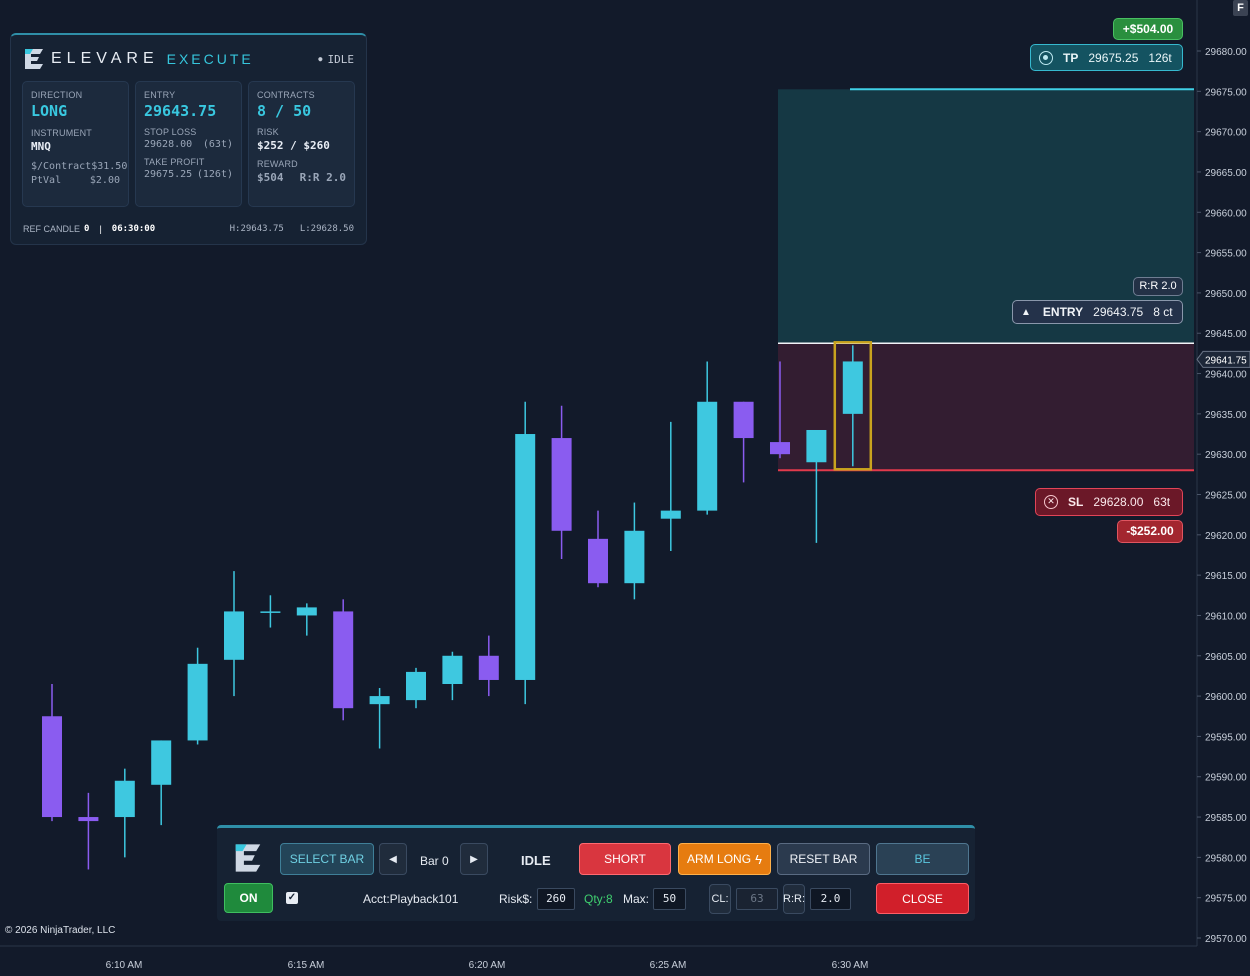 This screenshot has height=976, width=1250. Describe the element at coordinates (1226, 939) in the screenshot. I see `y-tick-label: 29570.00` at that location.